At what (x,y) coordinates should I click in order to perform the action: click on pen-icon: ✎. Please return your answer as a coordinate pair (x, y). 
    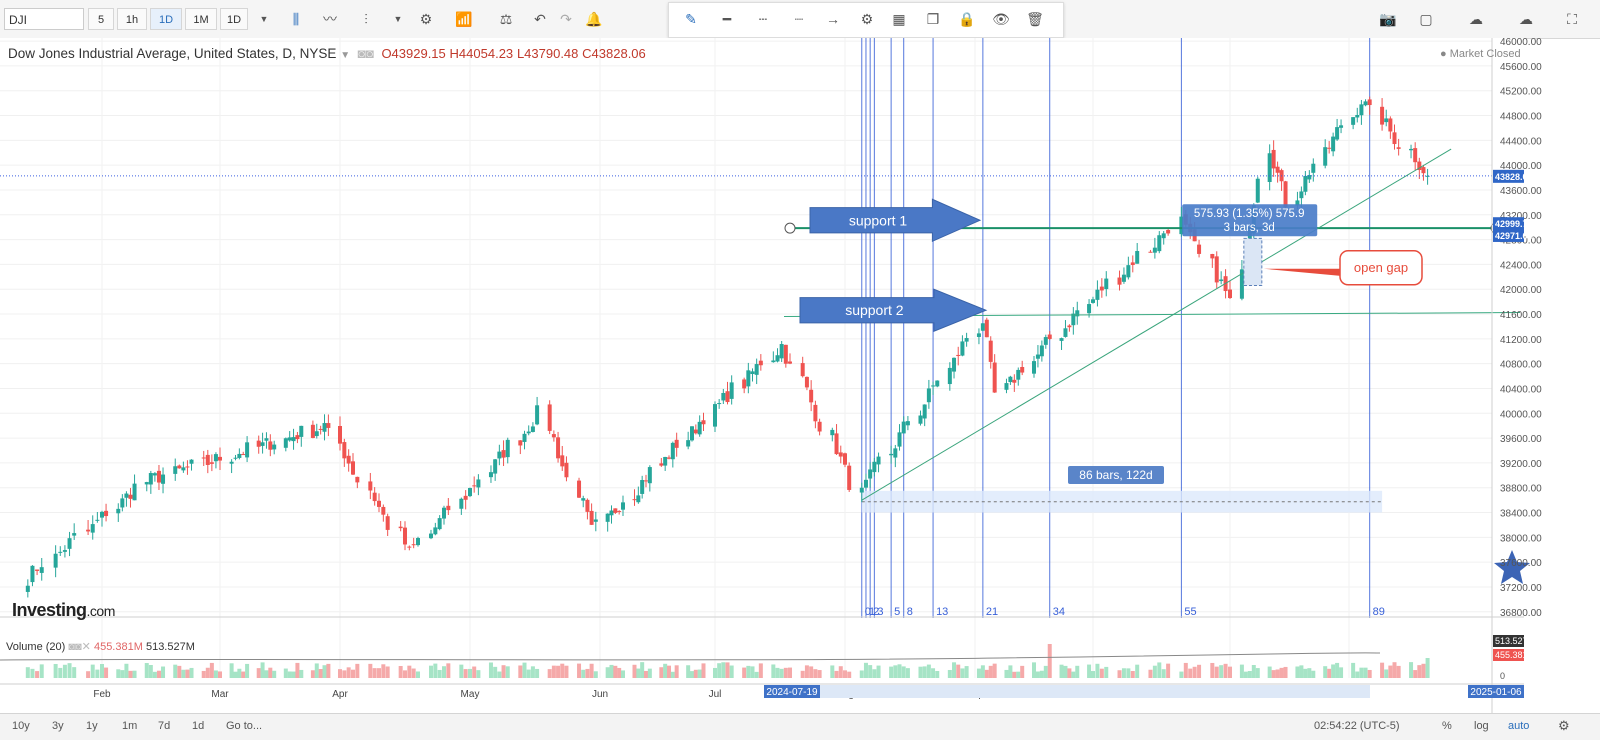
    Looking at the image, I should click on (691, 19).